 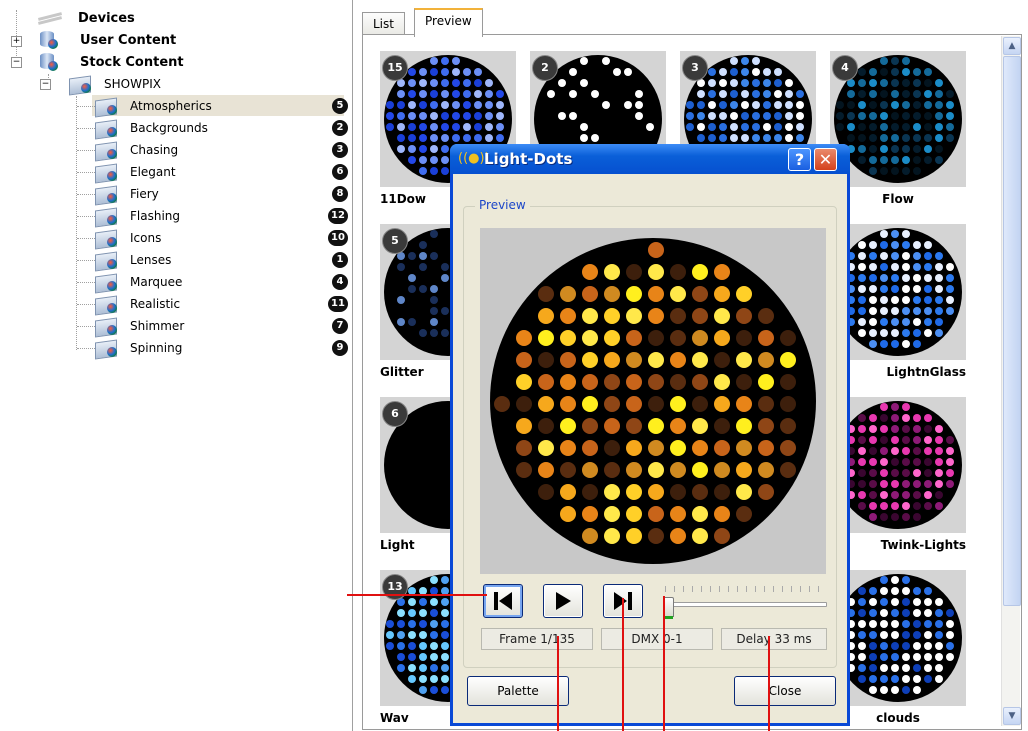 What do you see at coordinates (137, 305) in the screenshot?
I see `tree-item: Realistic` at bounding box center [137, 305].